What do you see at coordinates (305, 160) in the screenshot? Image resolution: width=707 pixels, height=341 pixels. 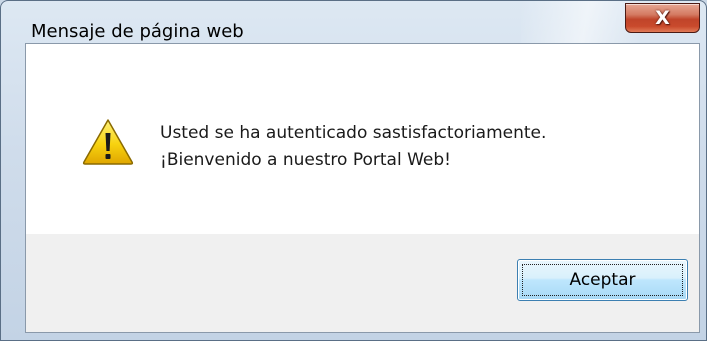 I see `message-line-2: ¡Bienvenido a nuestro Portal Web!` at bounding box center [305, 160].